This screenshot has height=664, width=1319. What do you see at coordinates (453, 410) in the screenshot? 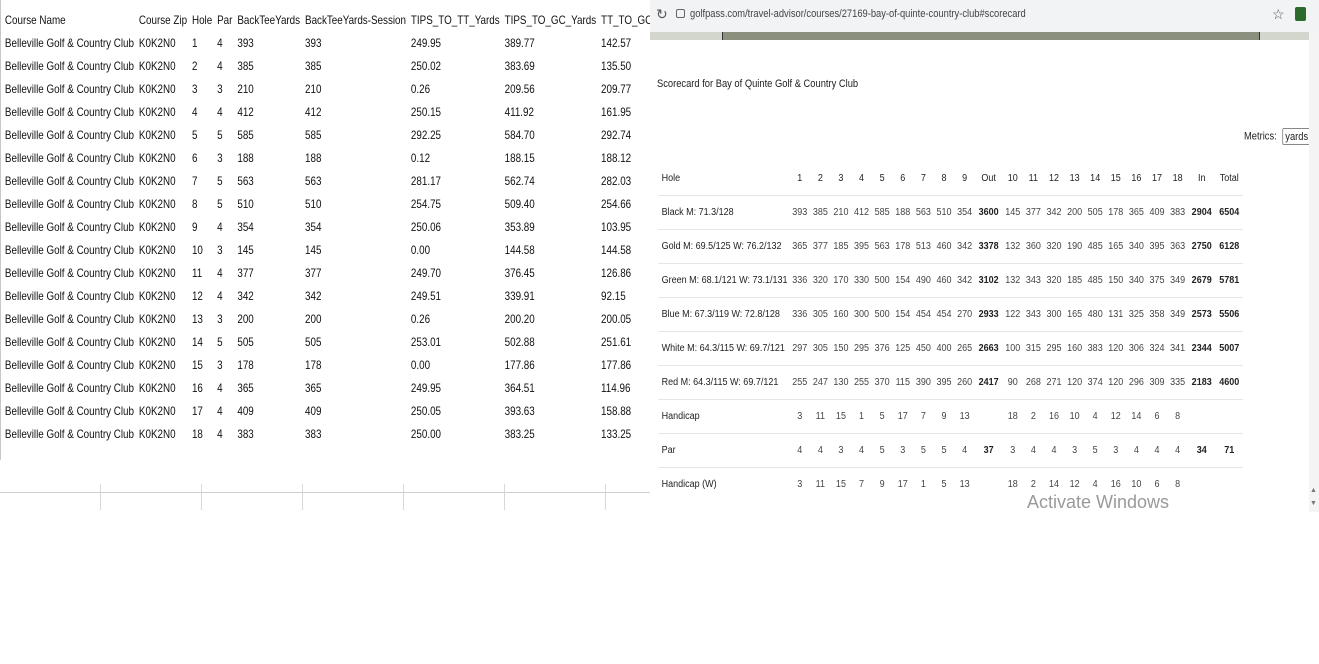
I see `table-cell: 250.05` at bounding box center [453, 410].